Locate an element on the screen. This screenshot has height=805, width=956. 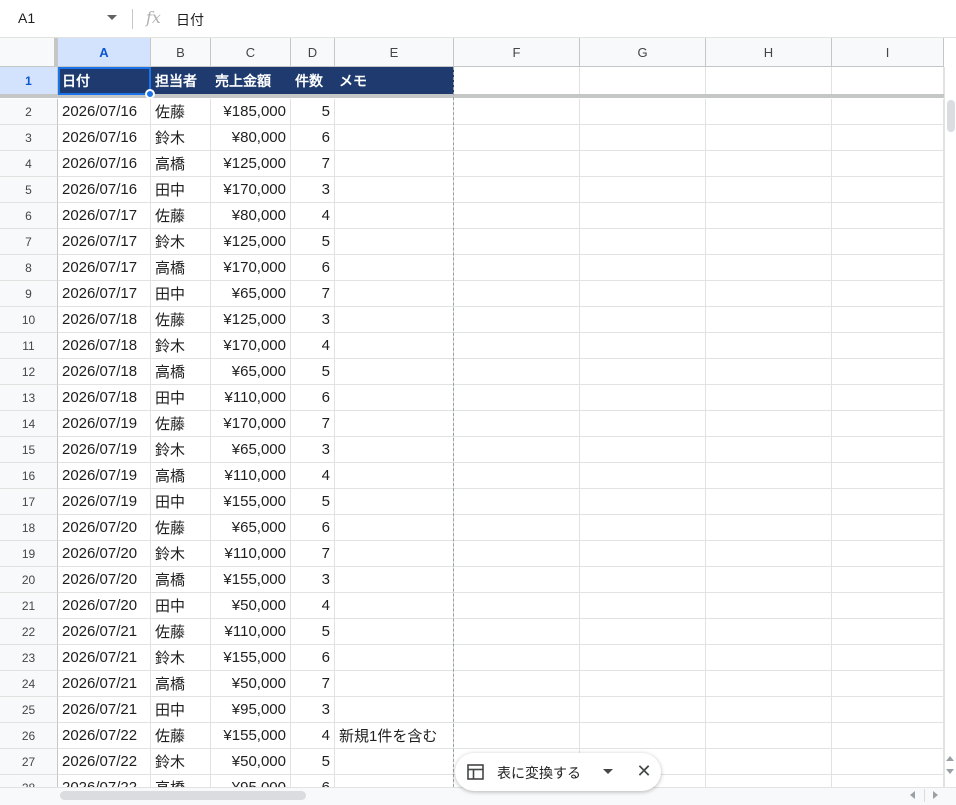
row-header-17: 17 is located at coordinates (29, 502).